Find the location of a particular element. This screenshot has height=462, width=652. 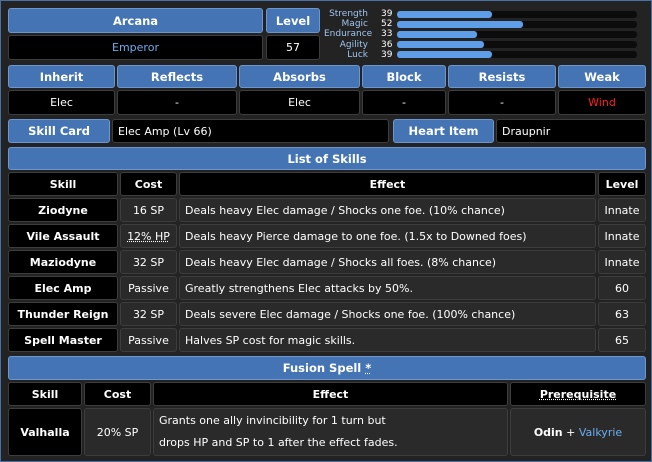

arcana-value: Emperor is located at coordinates (135, 47).